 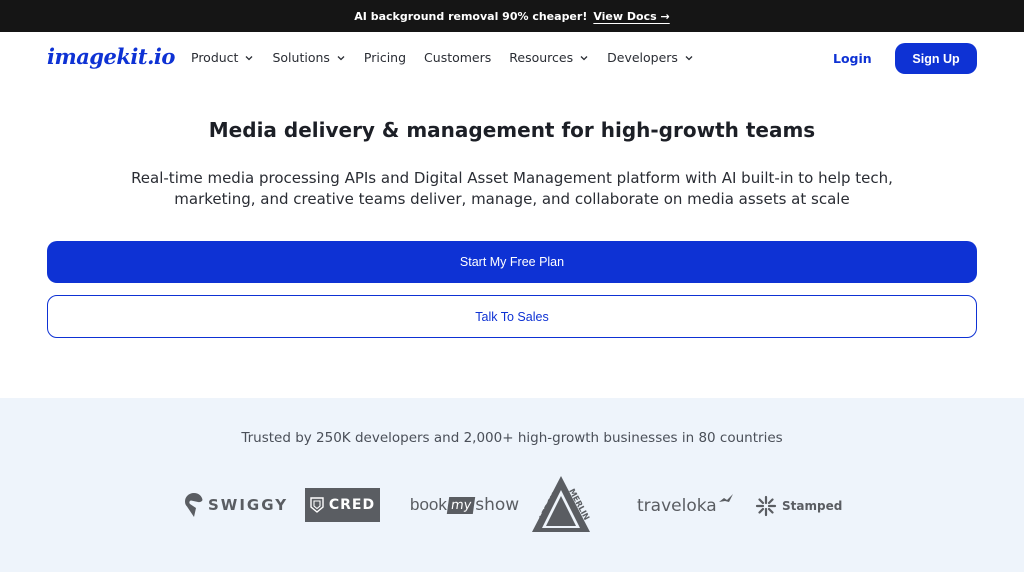 What do you see at coordinates (111, 56) in the screenshot?
I see `imagekit-logo: imagekit.io` at bounding box center [111, 56].